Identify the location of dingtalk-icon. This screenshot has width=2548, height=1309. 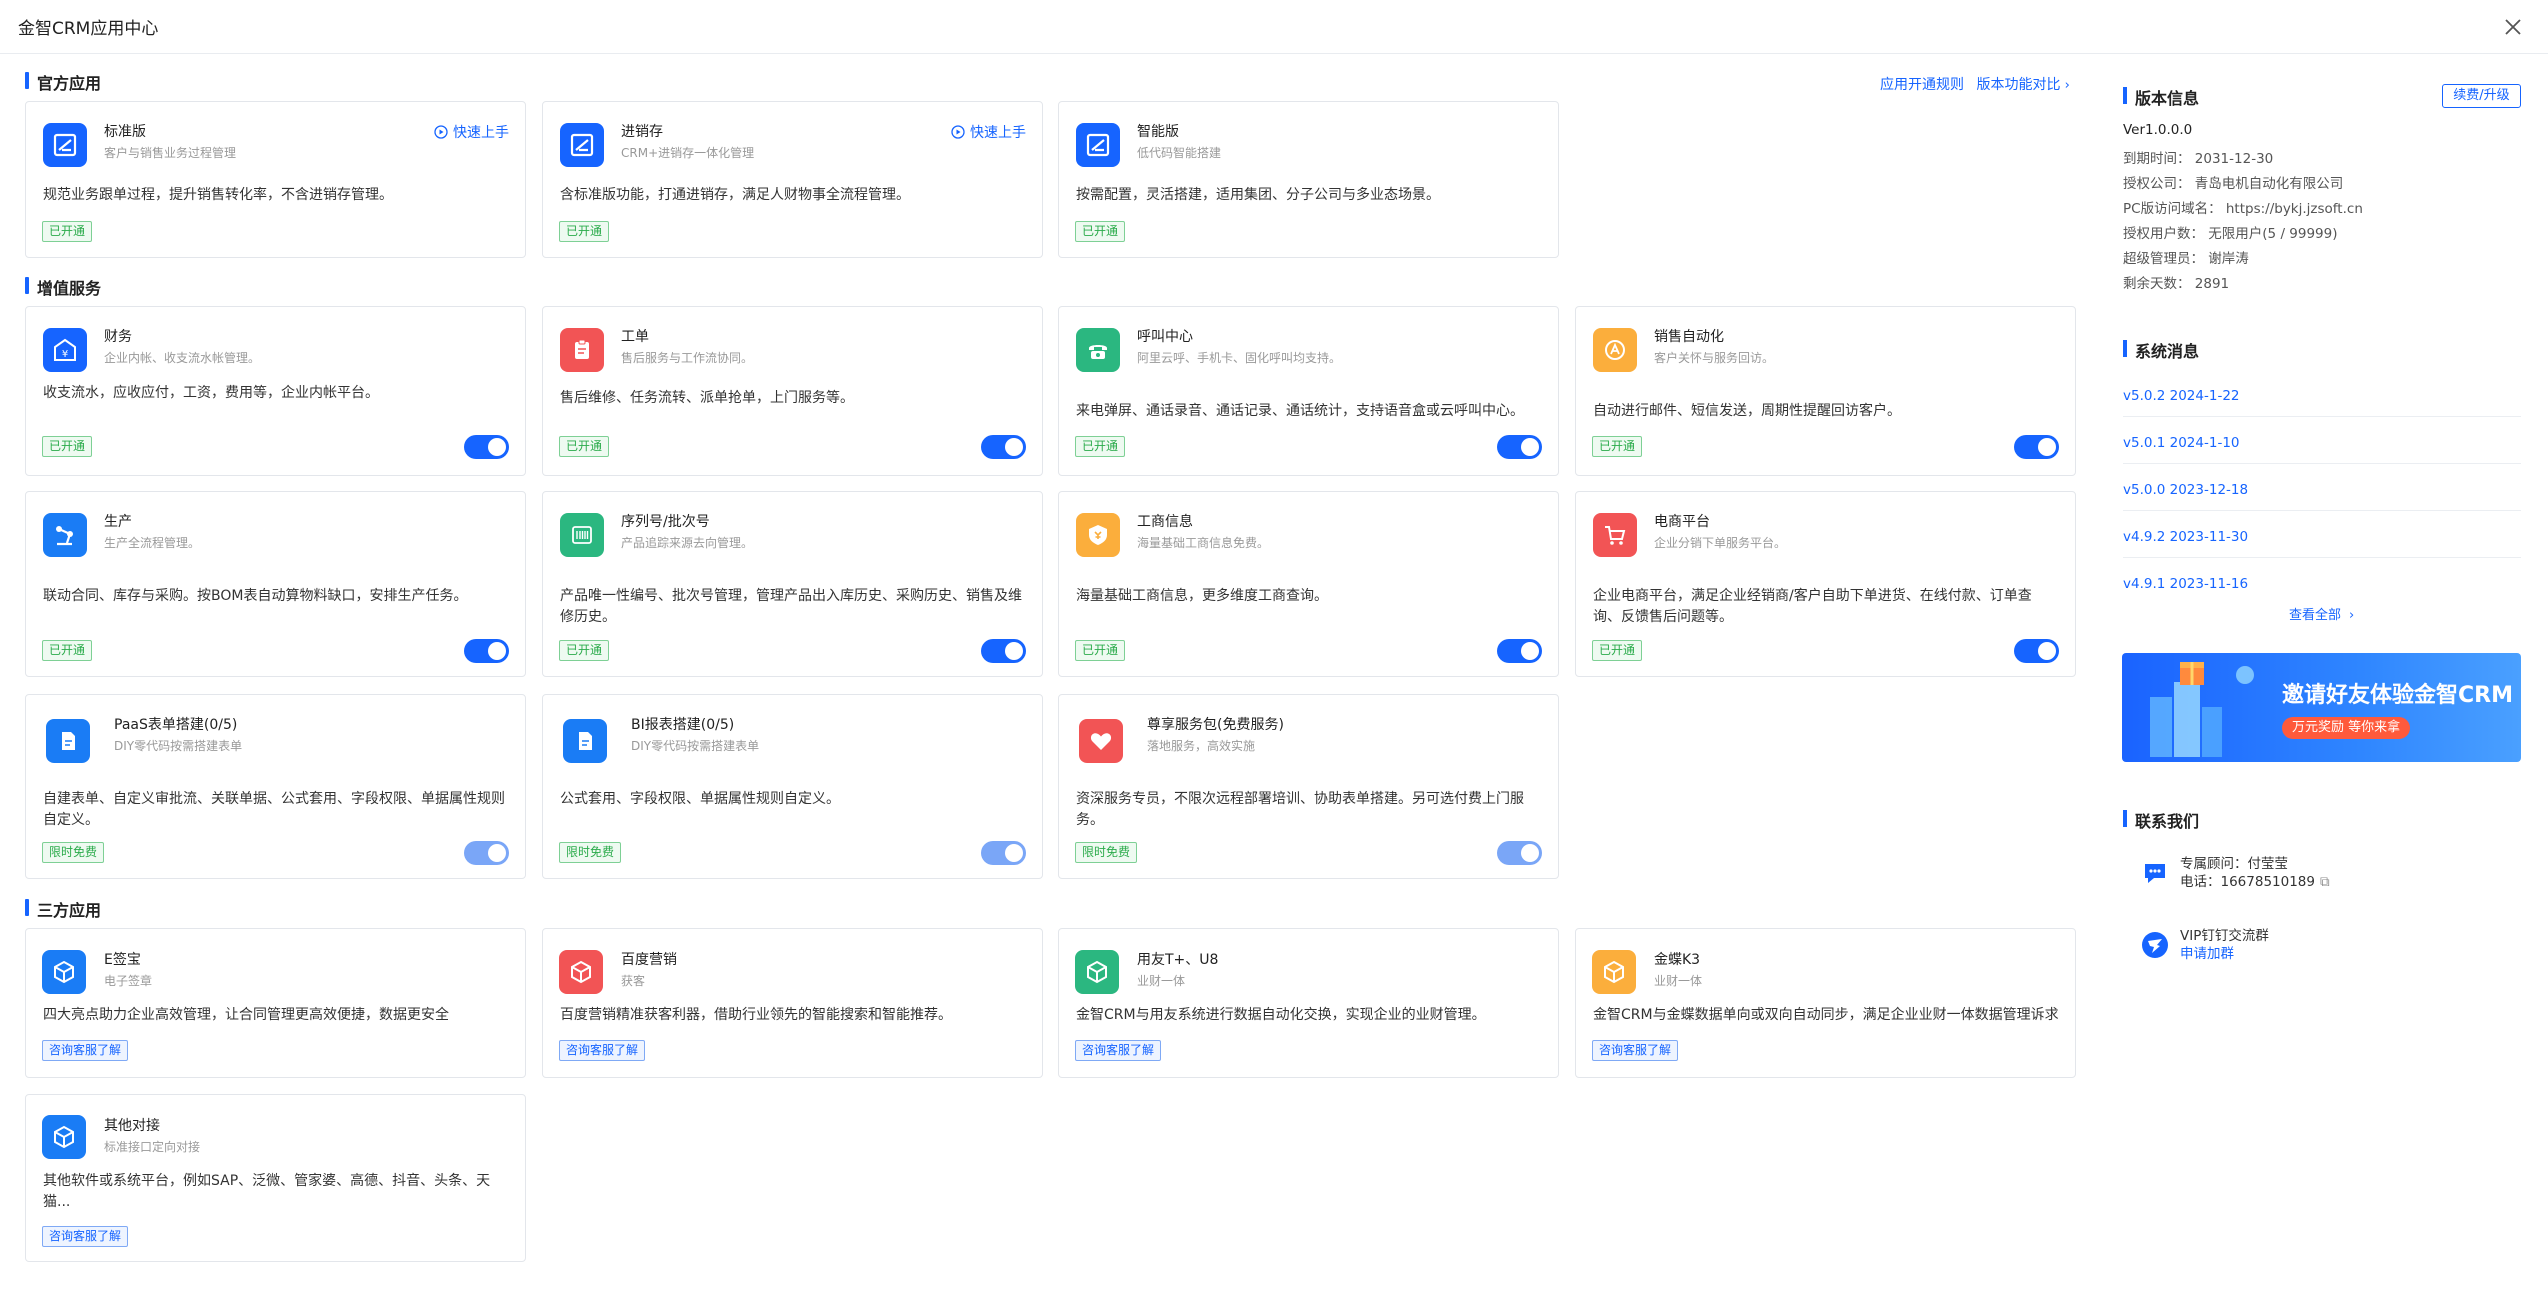
(2155, 945).